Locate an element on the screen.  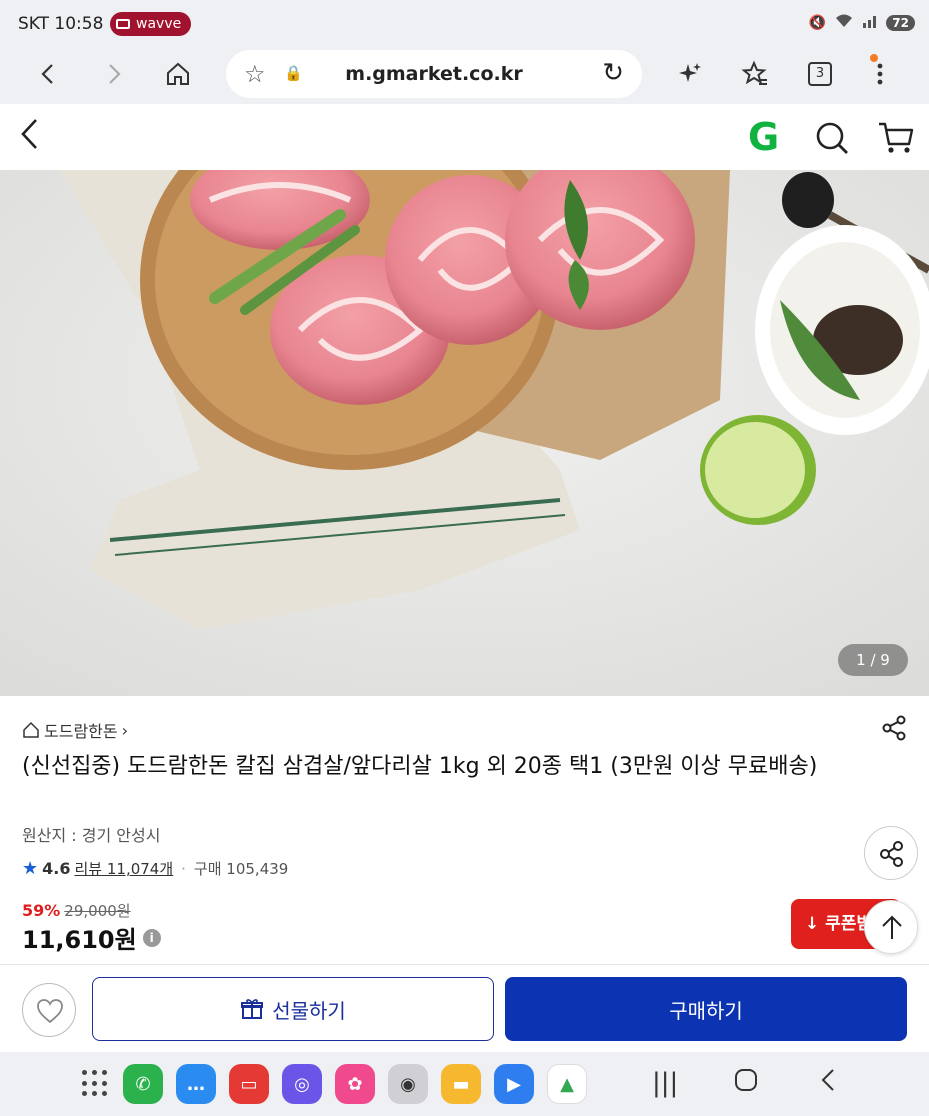
floating-share-button is located at coordinates (891, 853).